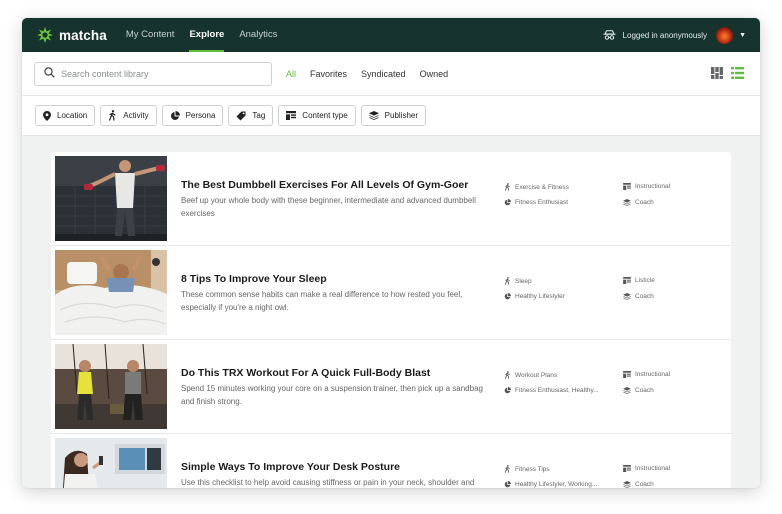 This screenshot has height=514, width=782. I want to click on facet-label: Tag, so click(259, 115).